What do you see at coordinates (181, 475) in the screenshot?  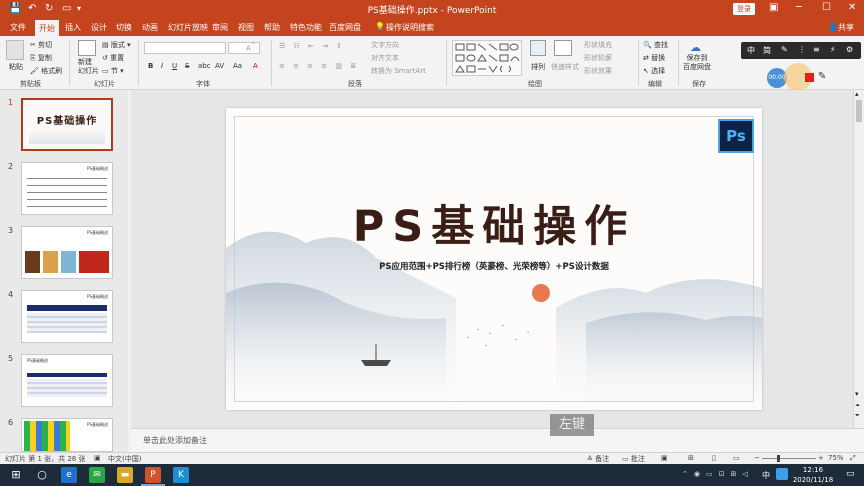 I see `kugou-icon: K` at bounding box center [181, 475].